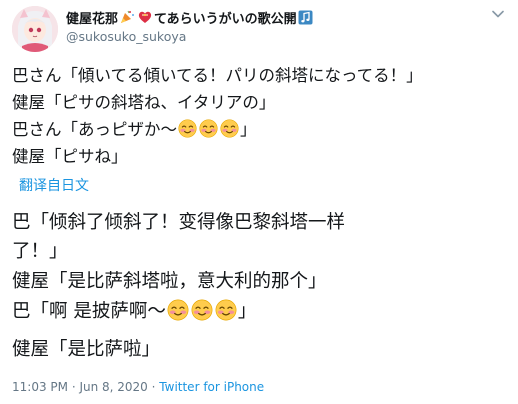  I want to click on display-name-suffix: てあらいうがいの歌公開, so click(225, 17).